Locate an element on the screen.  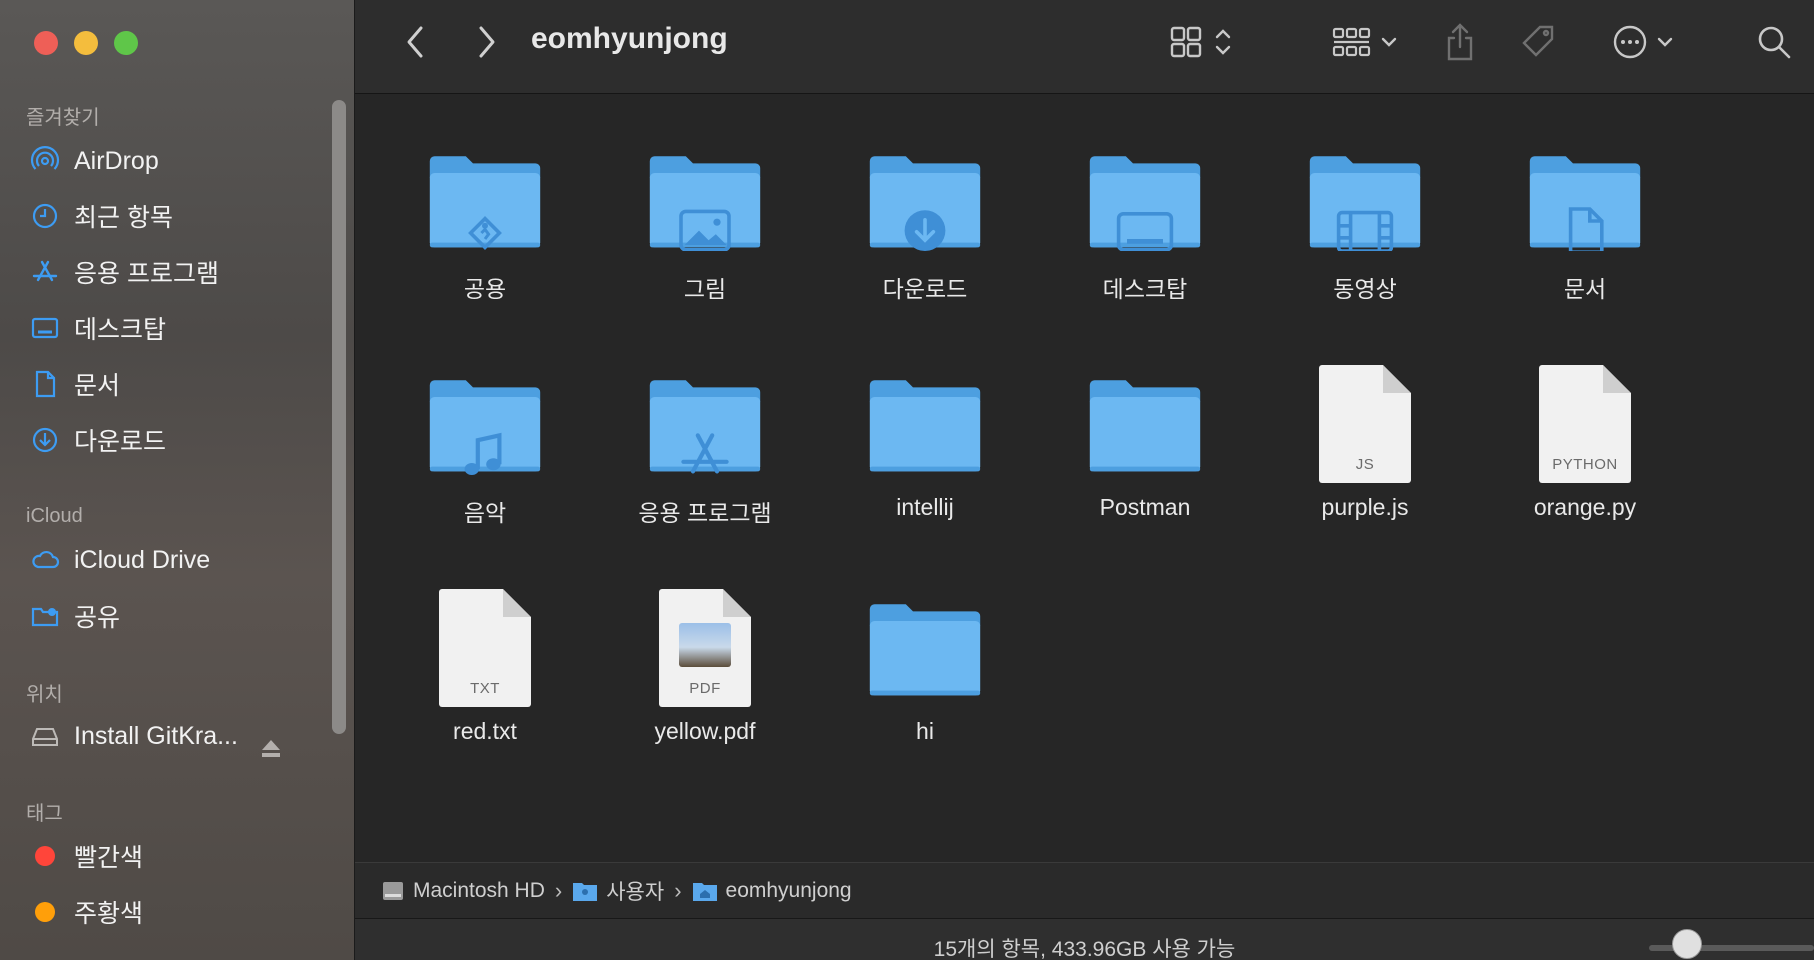
close-button is located at coordinates (46, 43).